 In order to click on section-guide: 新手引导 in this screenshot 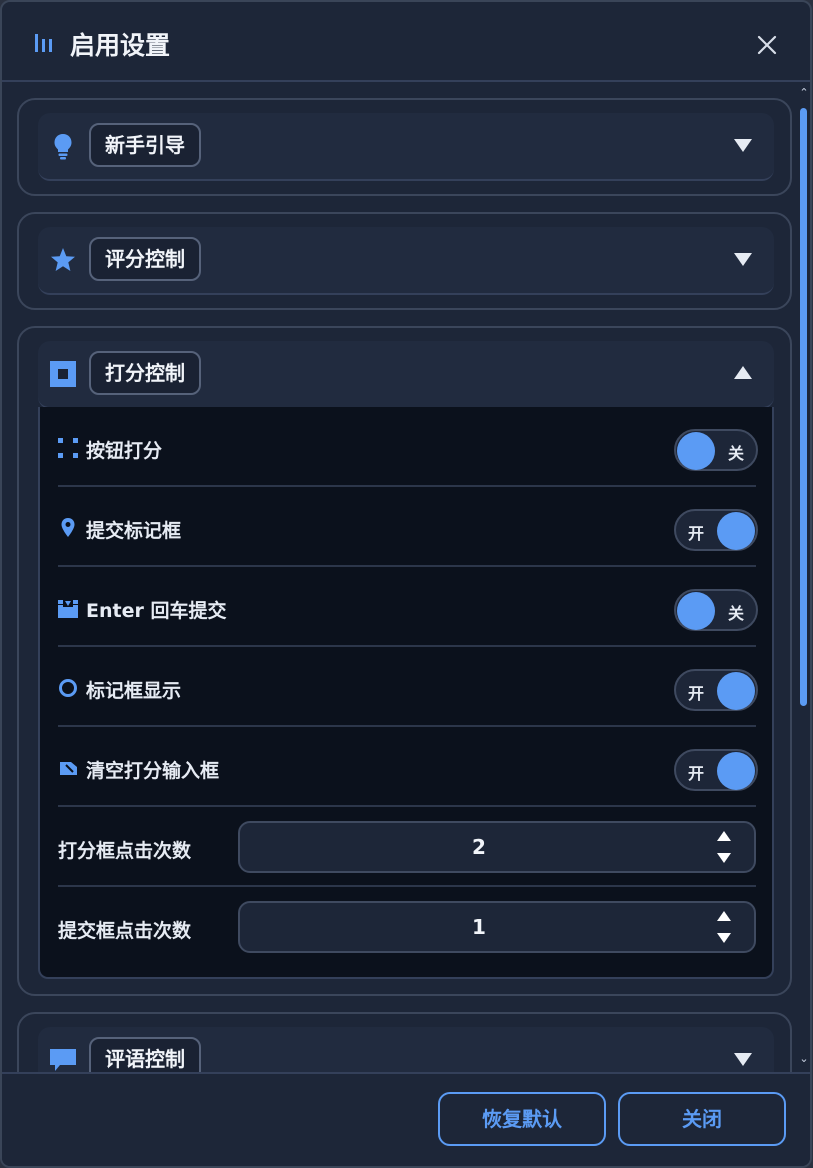, I will do `click(404, 147)`.